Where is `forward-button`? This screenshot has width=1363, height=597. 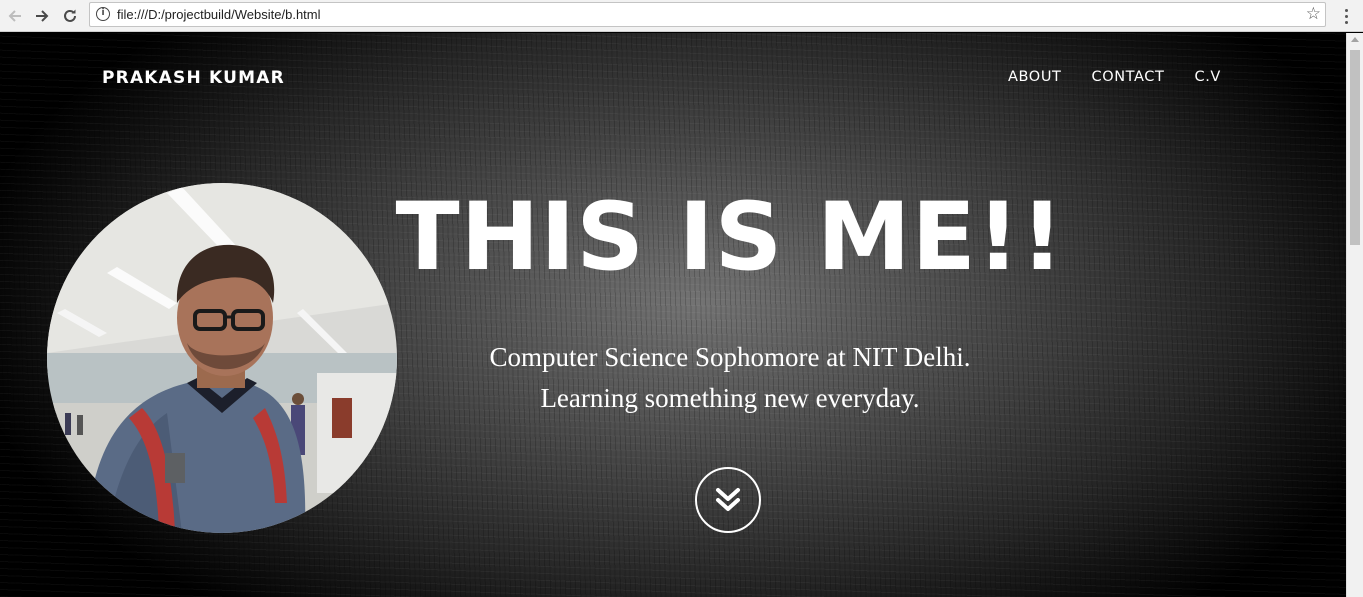 forward-button is located at coordinates (42, 16).